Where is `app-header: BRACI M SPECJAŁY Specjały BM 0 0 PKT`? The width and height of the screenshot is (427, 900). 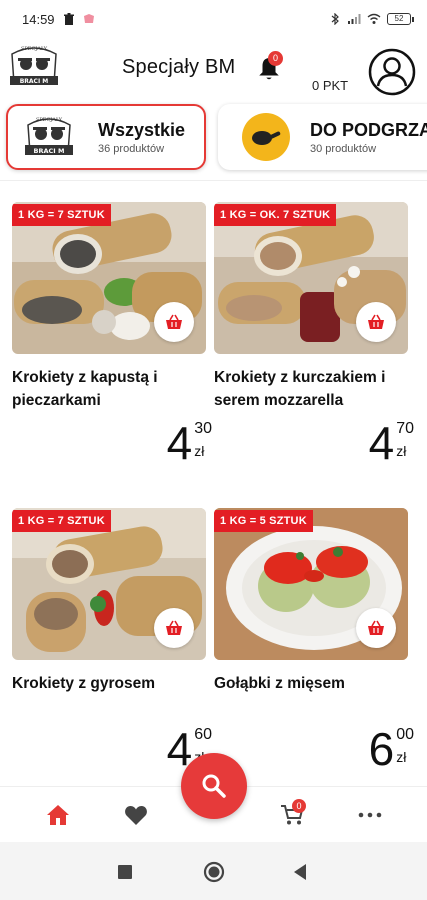 app-header: BRACI M SPECJAŁY Specjały BM 0 0 PKT is located at coordinates (213, 69).